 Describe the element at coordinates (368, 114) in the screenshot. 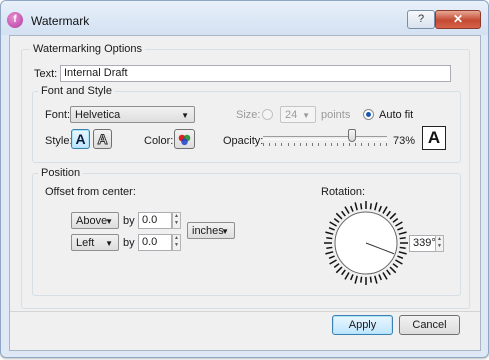

I see `autofit-radio` at that location.